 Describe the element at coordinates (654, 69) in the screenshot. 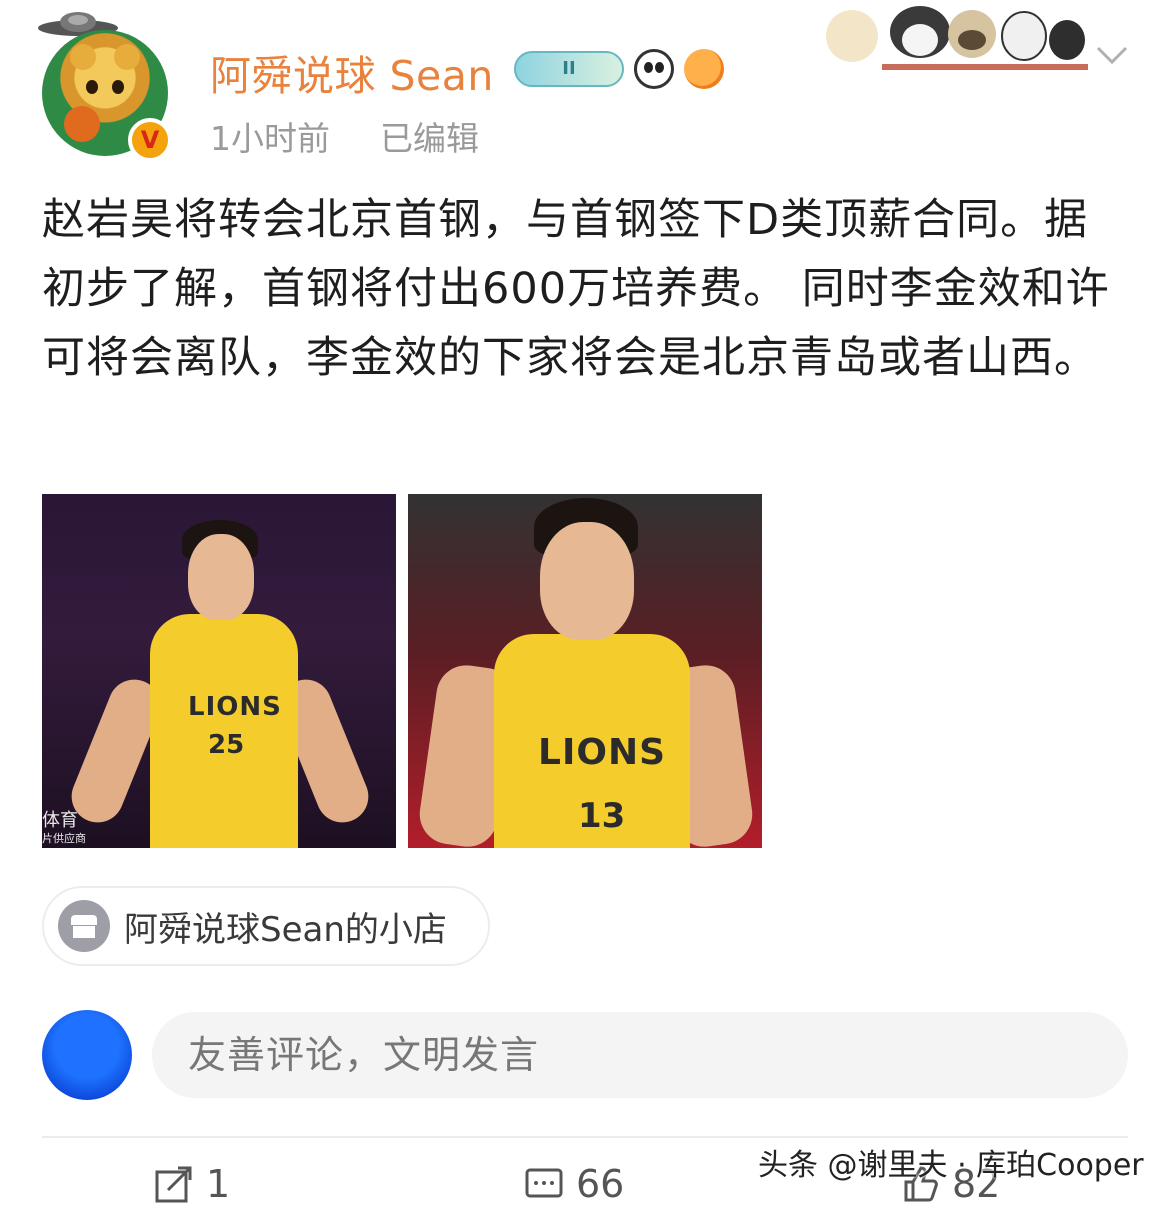

I see `panda-icon` at that location.